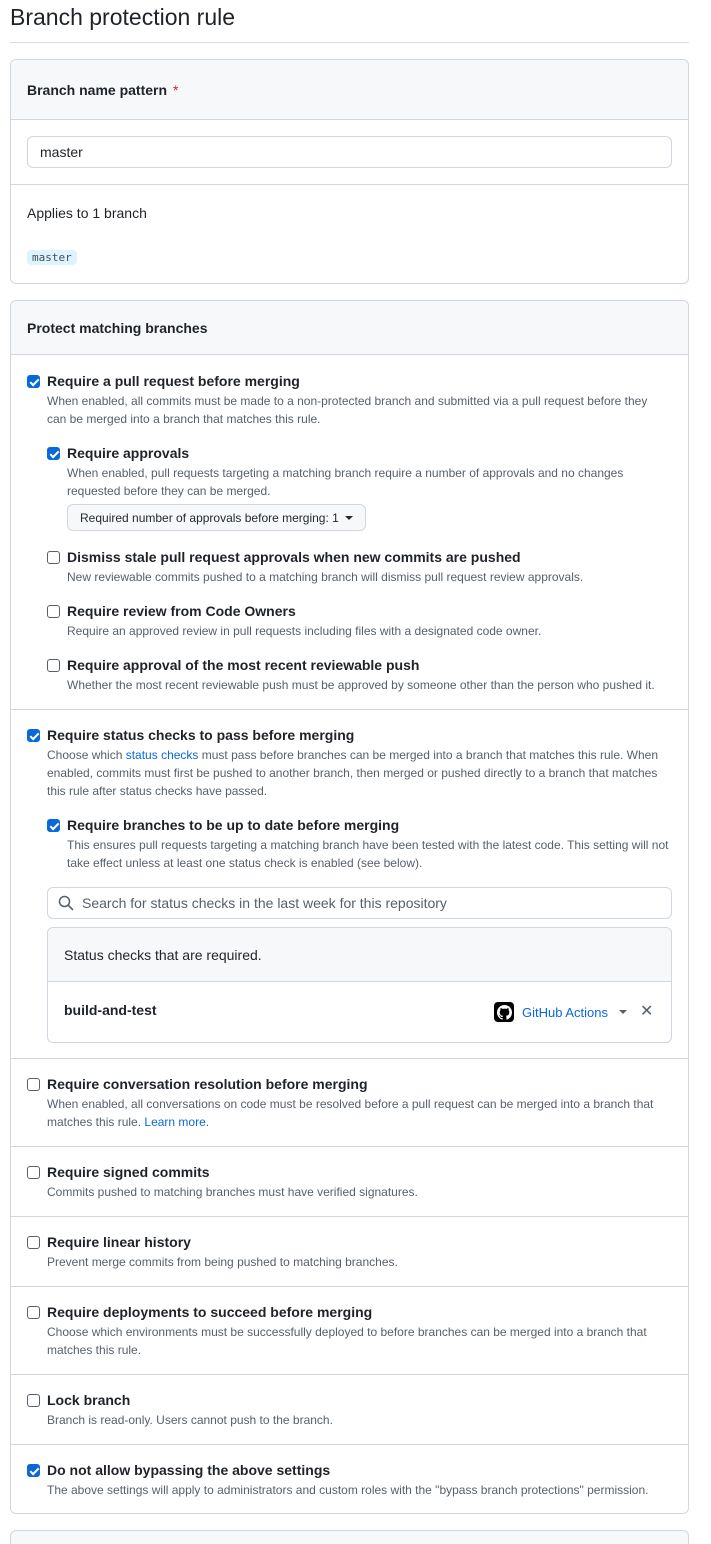  I want to click on conversation-checkbox, so click(33, 1084).